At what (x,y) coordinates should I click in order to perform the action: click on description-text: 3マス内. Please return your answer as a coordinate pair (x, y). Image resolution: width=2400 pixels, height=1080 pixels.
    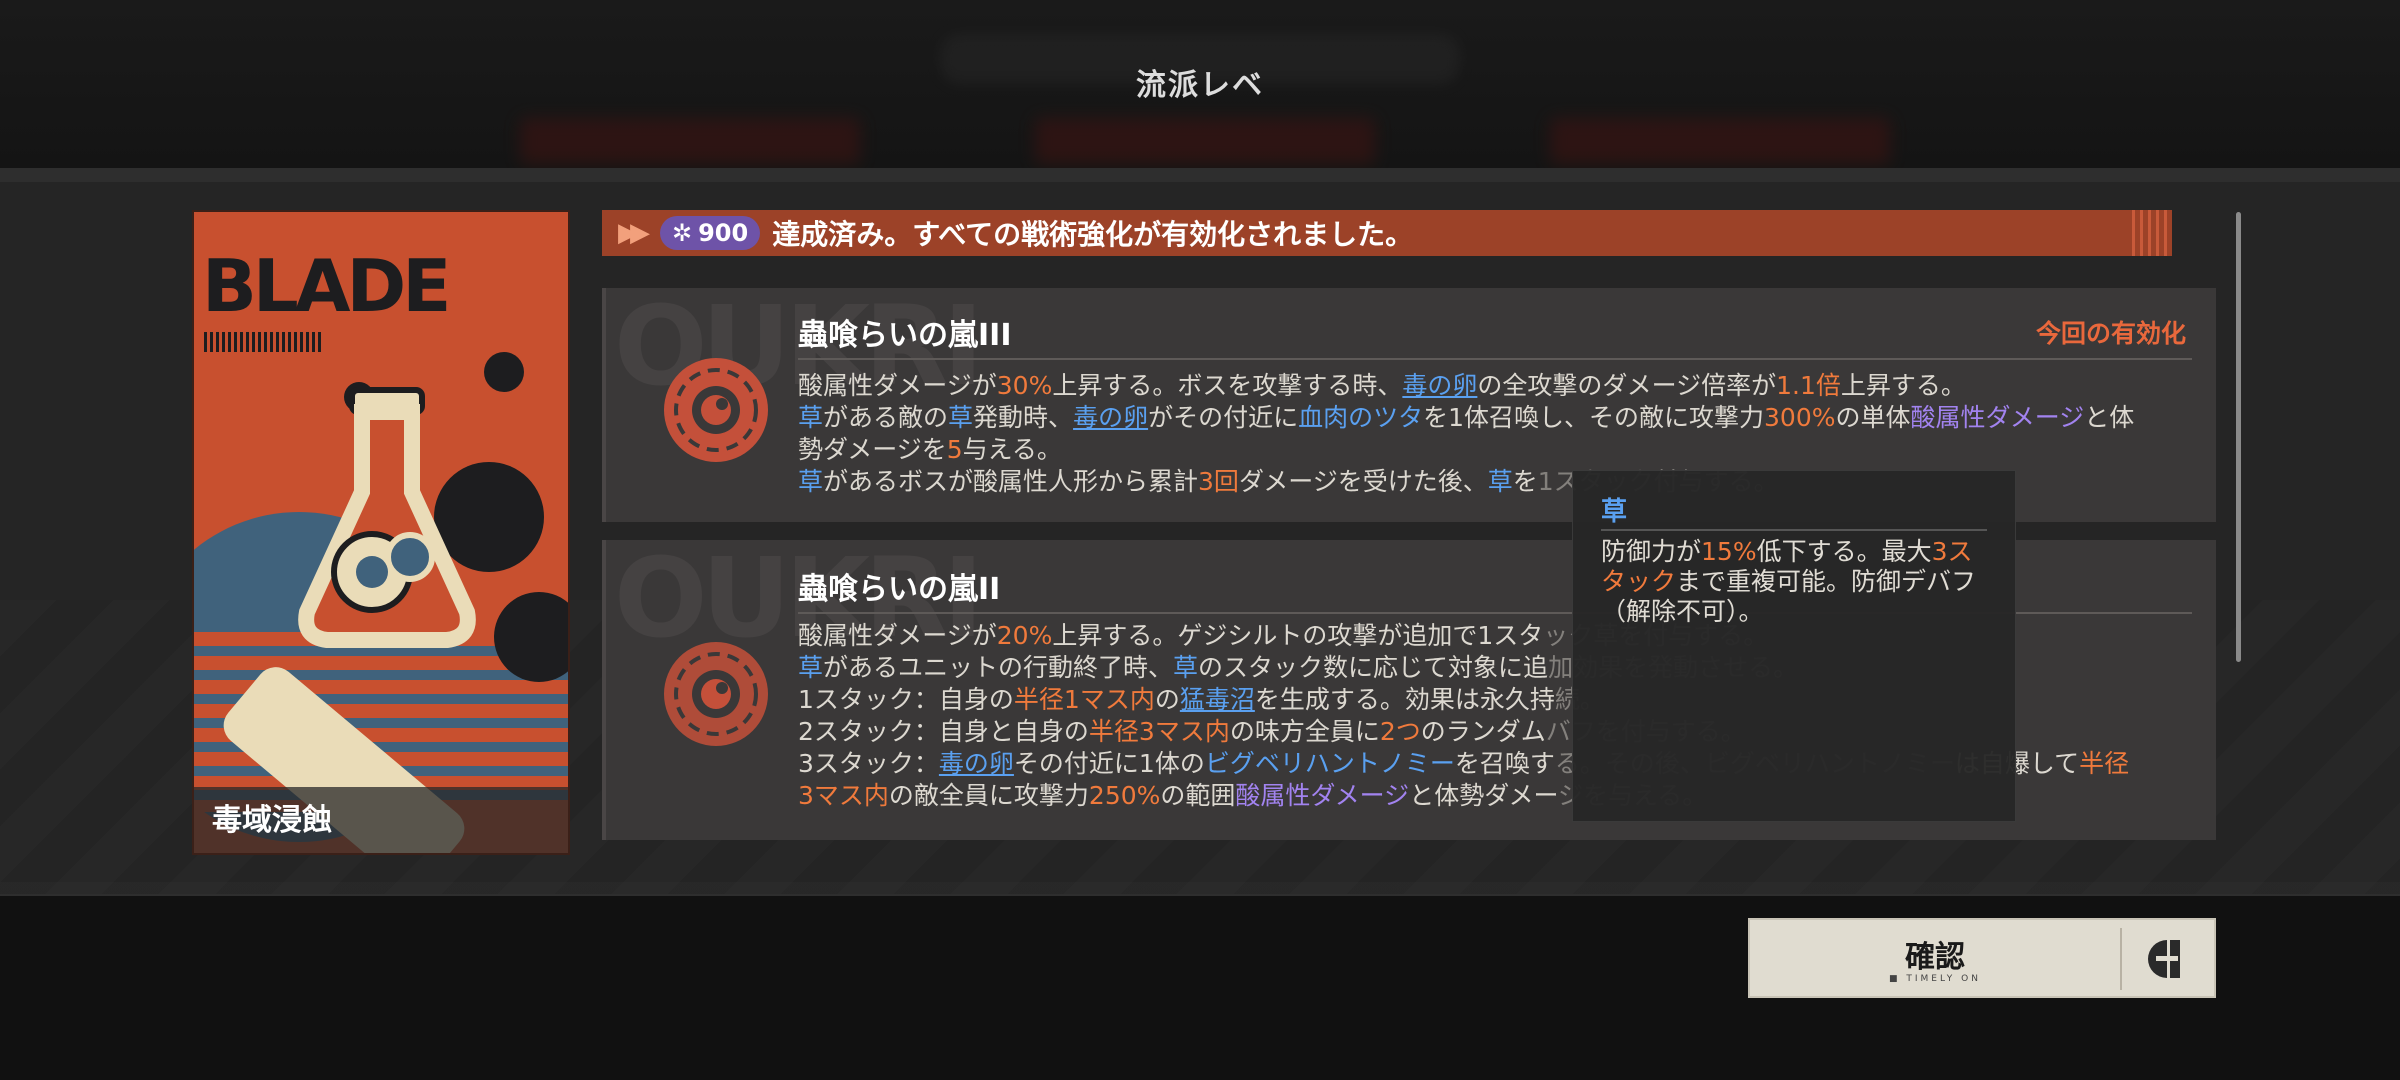
    Looking at the image, I should click on (843, 795).